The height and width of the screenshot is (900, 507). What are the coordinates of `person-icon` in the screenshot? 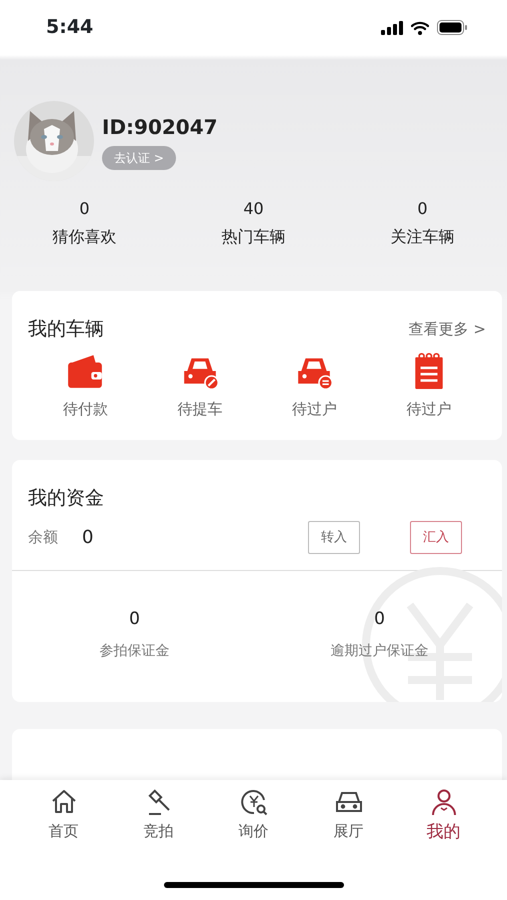 It's located at (444, 802).